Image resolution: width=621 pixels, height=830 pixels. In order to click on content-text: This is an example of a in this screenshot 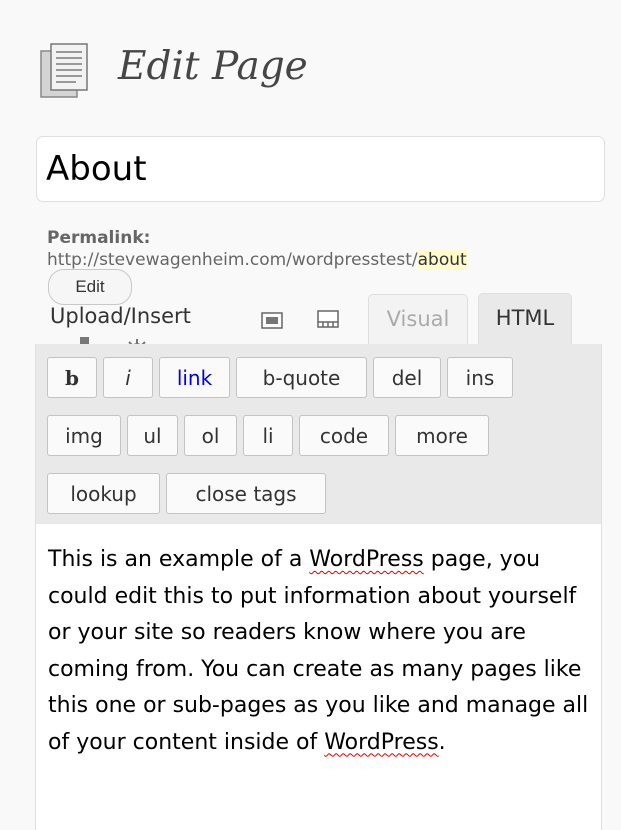, I will do `click(179, 559)`.